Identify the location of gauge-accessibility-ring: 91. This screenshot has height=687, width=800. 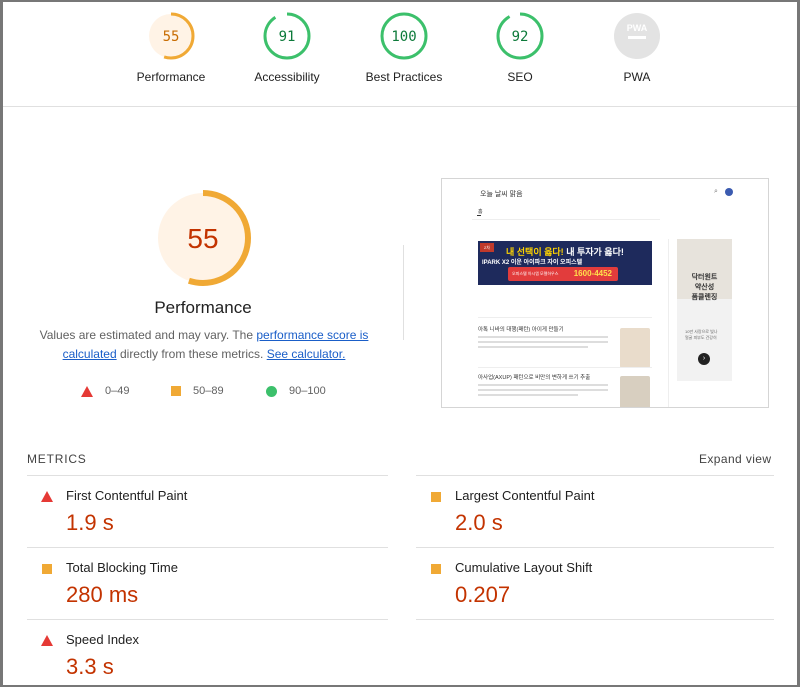
(287, 36).